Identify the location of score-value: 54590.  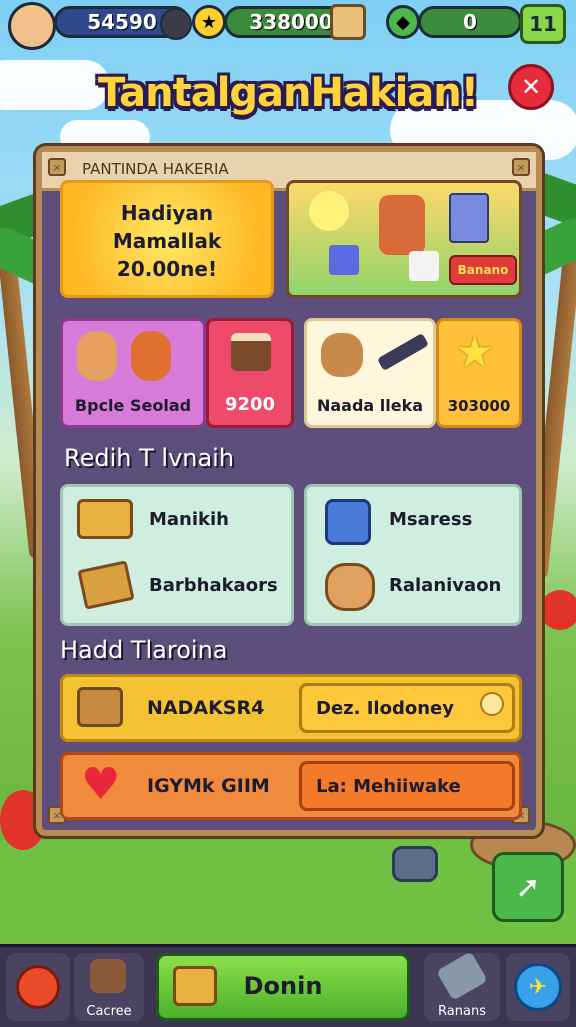
(122, 22).